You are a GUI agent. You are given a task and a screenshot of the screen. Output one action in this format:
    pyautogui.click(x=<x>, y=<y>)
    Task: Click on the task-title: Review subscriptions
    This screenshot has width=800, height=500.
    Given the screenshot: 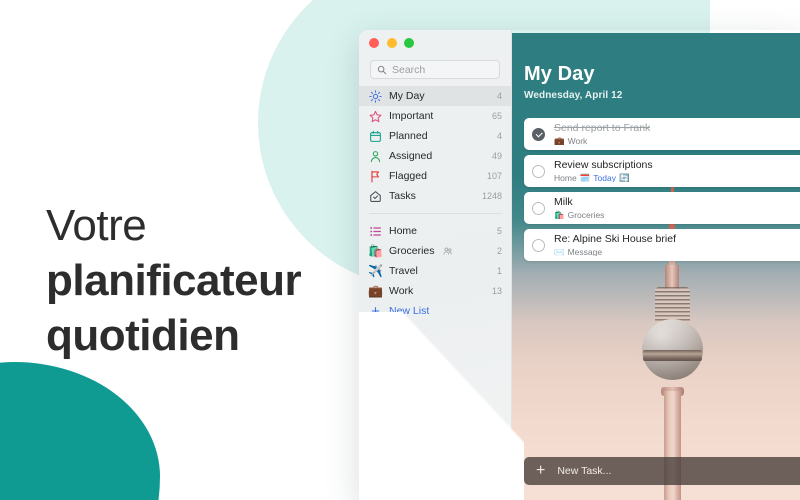 What is the action you would take?
    pyautogui.click(x=603, y=165)
    